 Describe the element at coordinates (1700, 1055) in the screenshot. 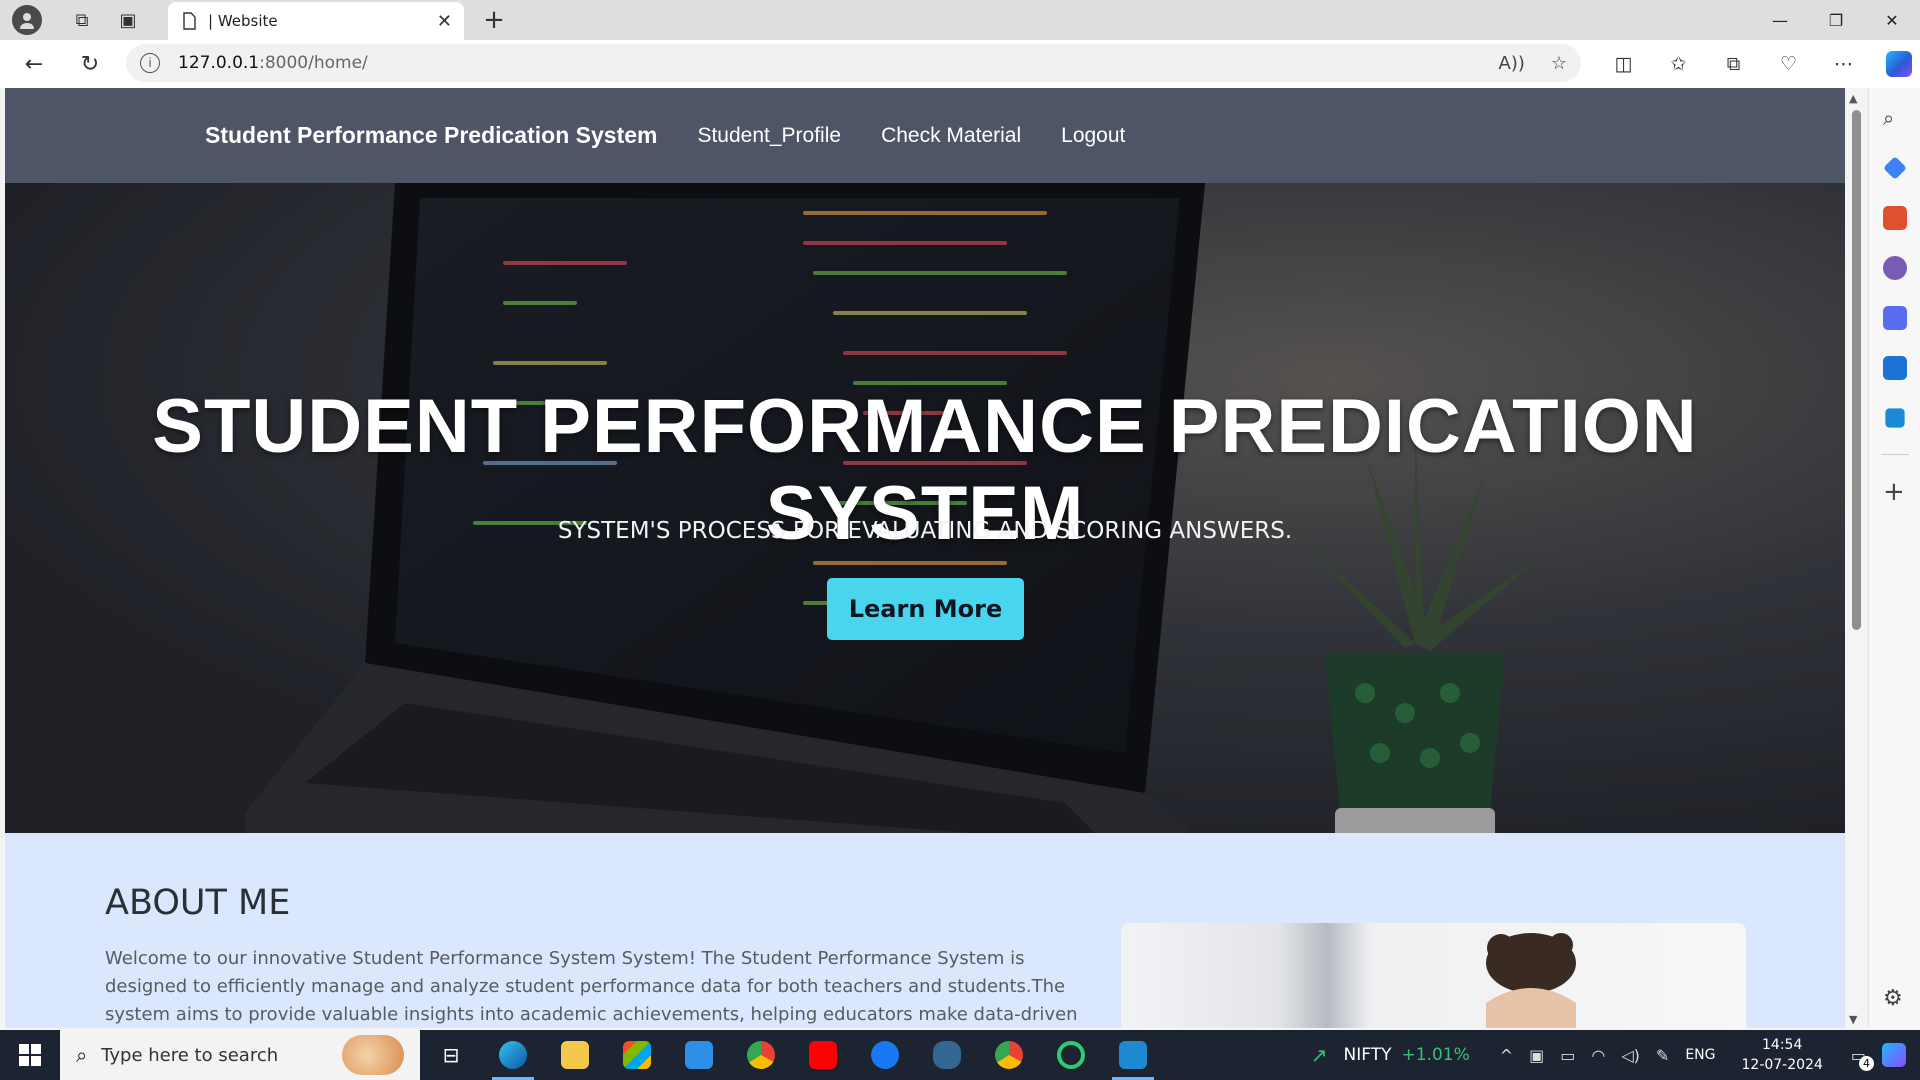

I see `language-indicator: ENG` at that location.